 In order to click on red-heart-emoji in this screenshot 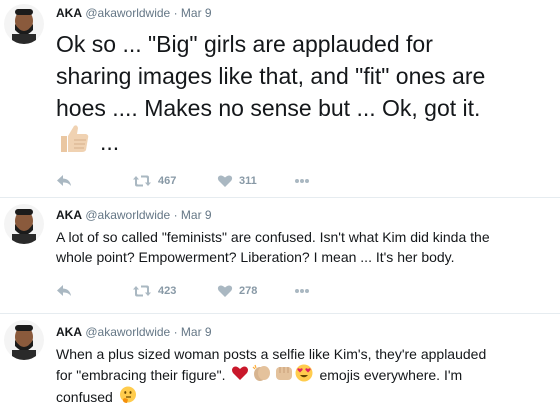, I will do `click(240, 375)`.